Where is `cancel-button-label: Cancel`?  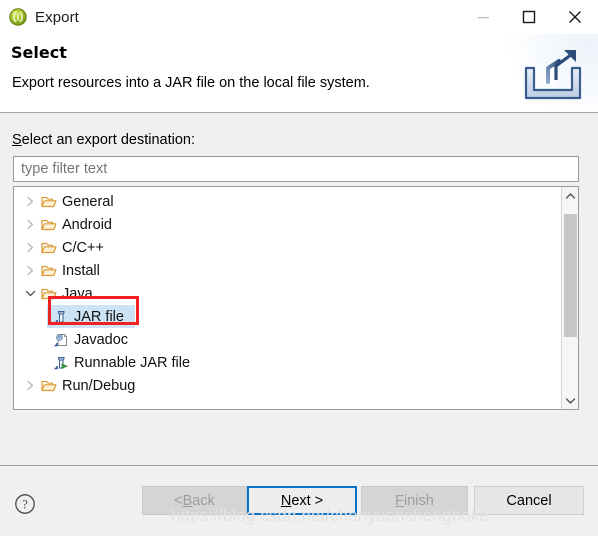 cancel-button-label: Cancel is located at coordinates (529, 500).